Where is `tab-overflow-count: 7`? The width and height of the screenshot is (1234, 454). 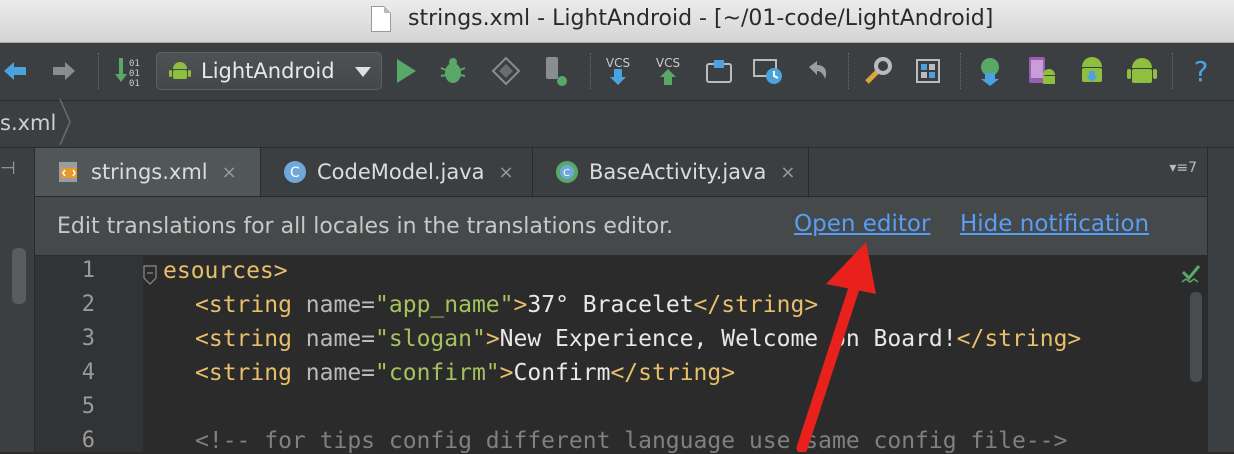
tab-overflow-count: 7 is located at coordinates (1192, 168).